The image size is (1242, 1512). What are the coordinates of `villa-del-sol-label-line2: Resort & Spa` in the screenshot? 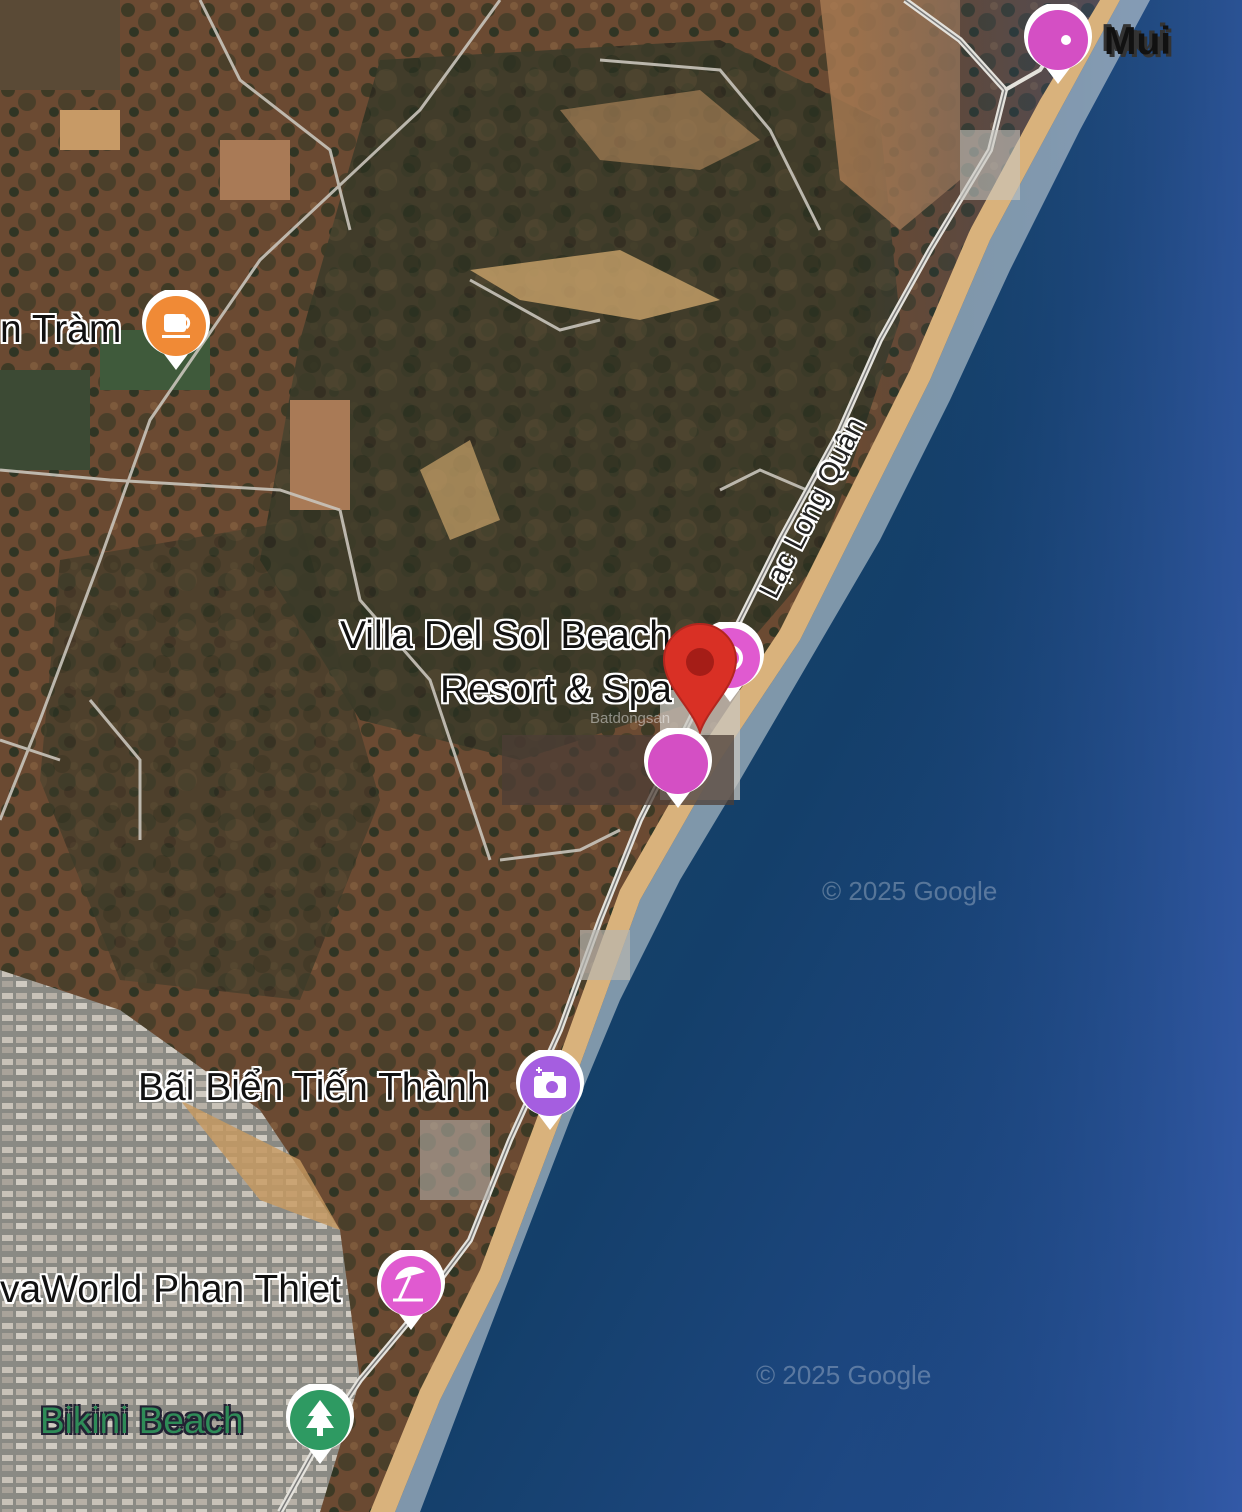 It's located at (556, 690).